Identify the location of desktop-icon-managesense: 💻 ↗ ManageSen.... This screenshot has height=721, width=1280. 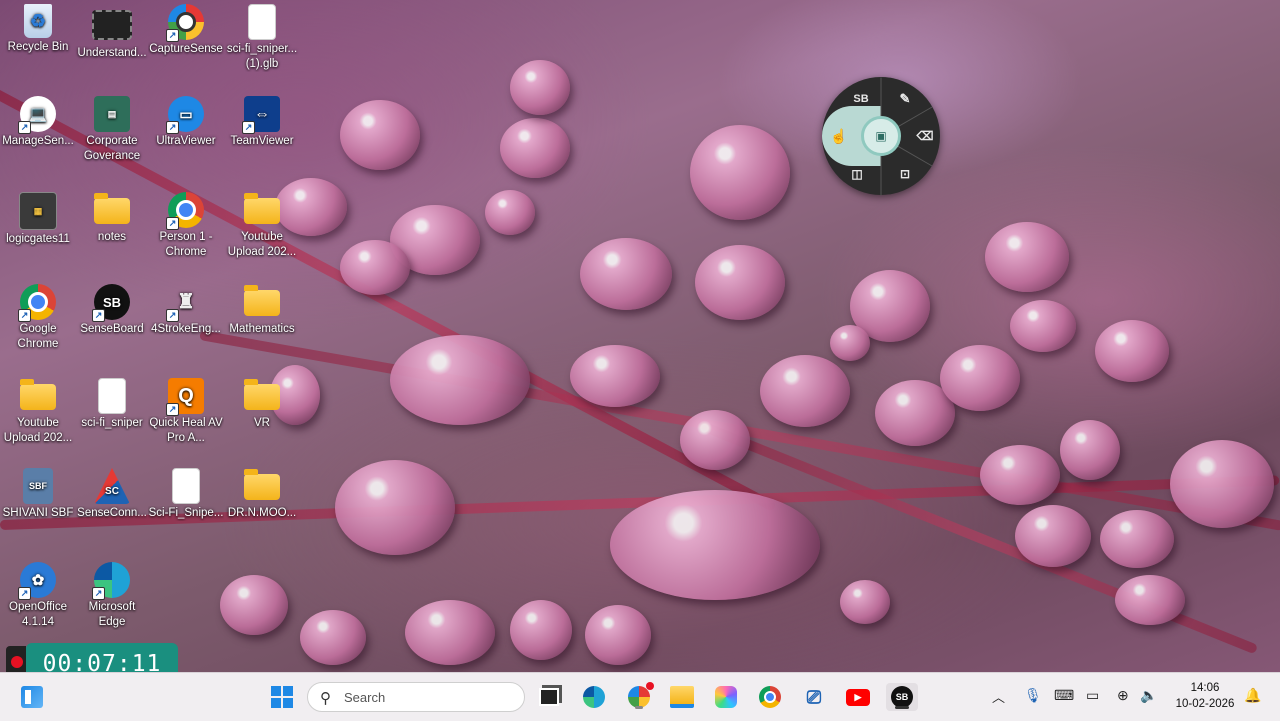
(38, 122).